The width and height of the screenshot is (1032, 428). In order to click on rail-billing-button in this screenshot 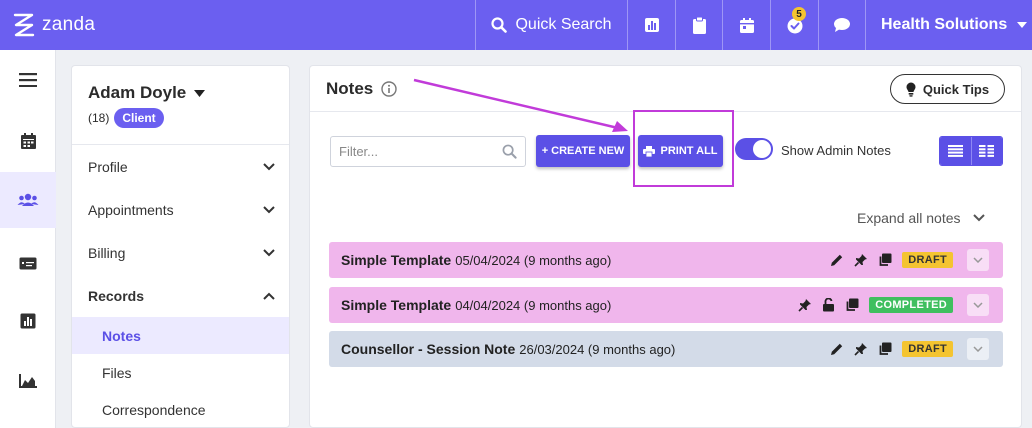, I will do `click(28, 263)`.